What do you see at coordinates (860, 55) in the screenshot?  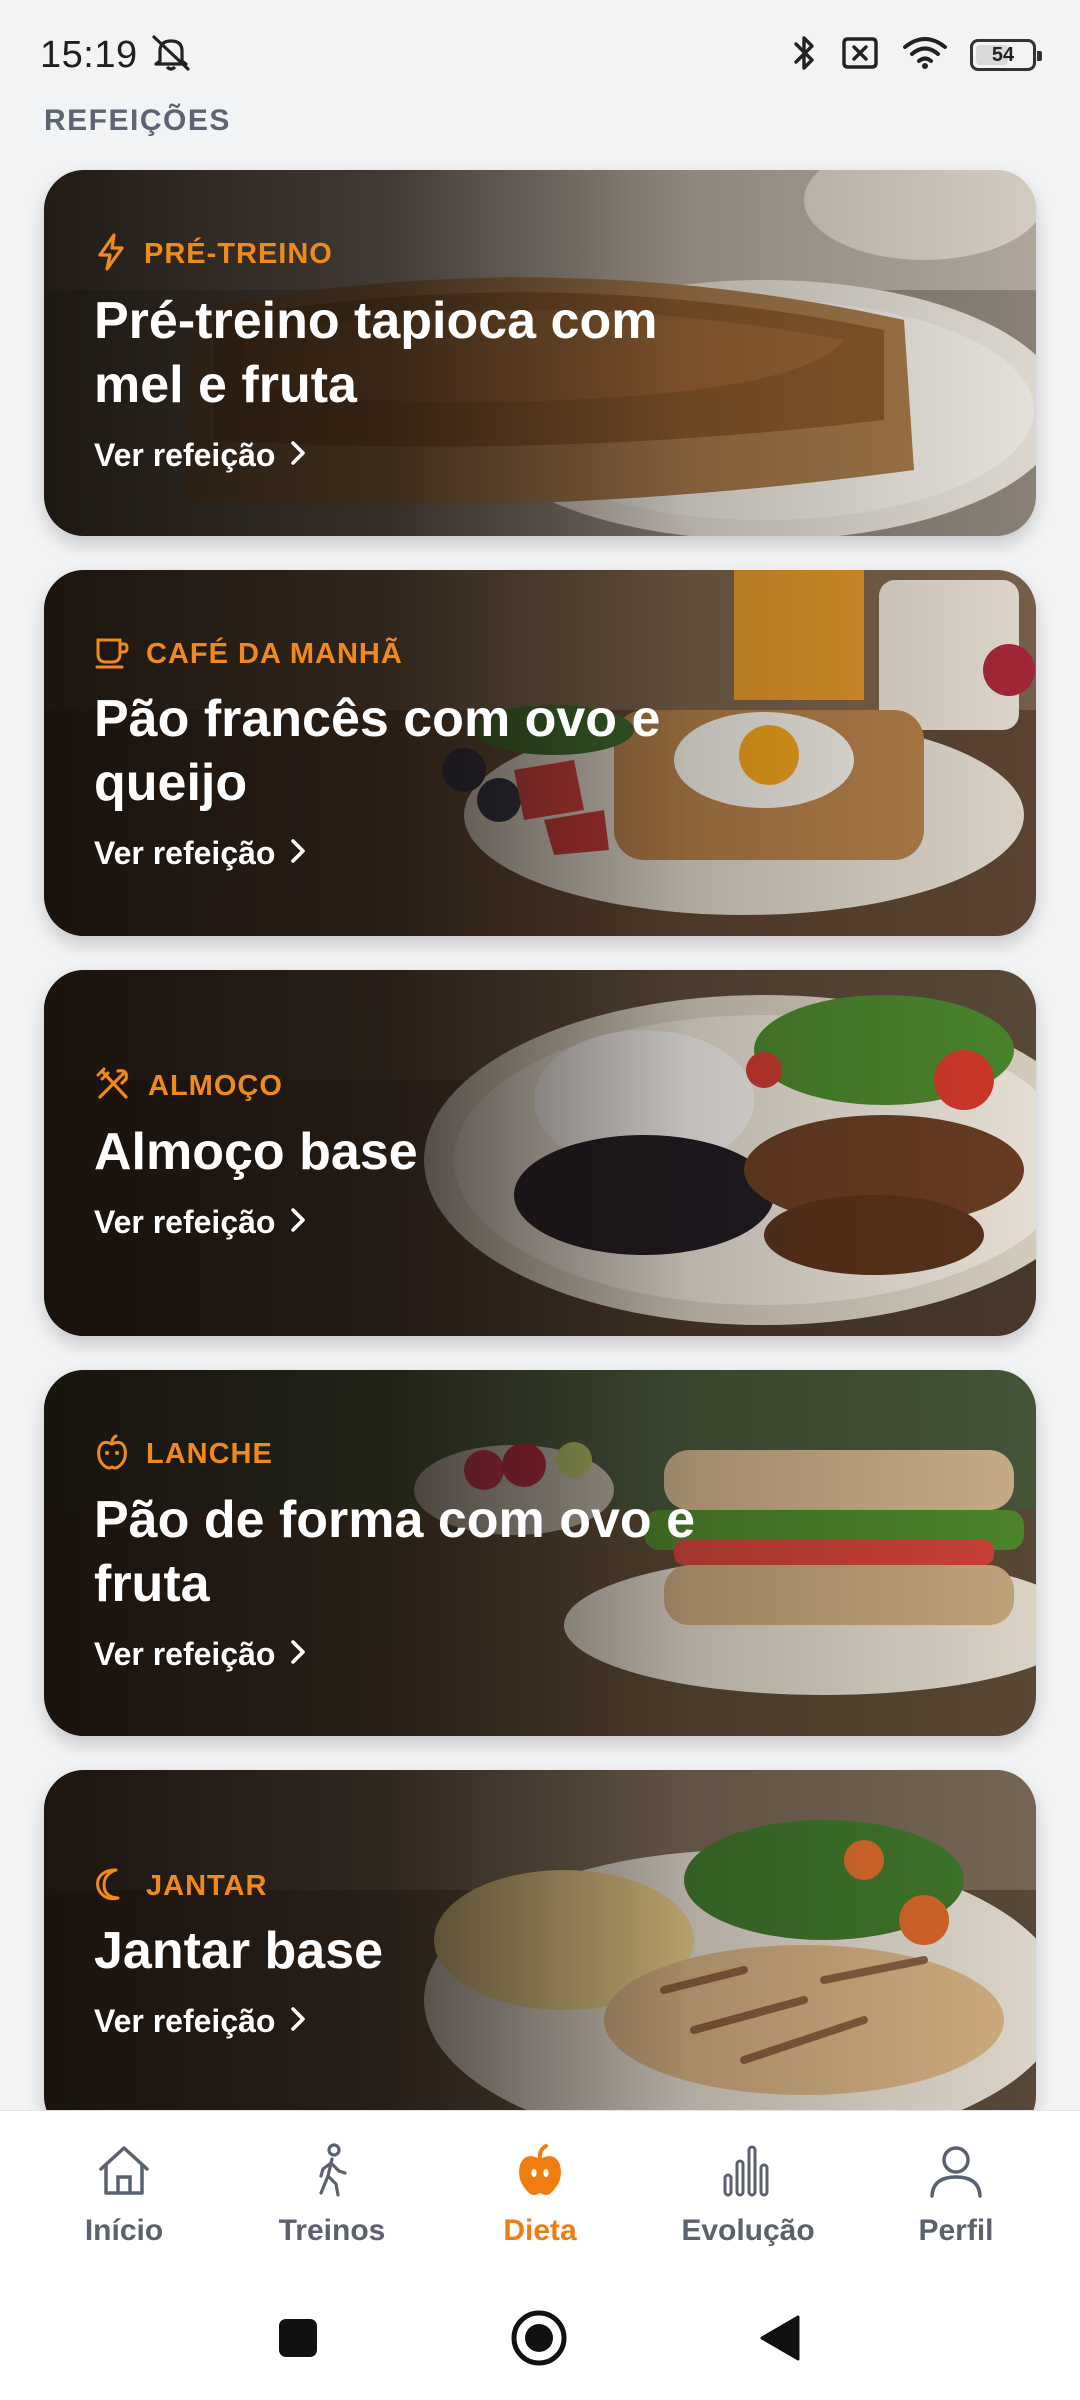 I see `no-sim-icon` at bounding box center [860, 55].